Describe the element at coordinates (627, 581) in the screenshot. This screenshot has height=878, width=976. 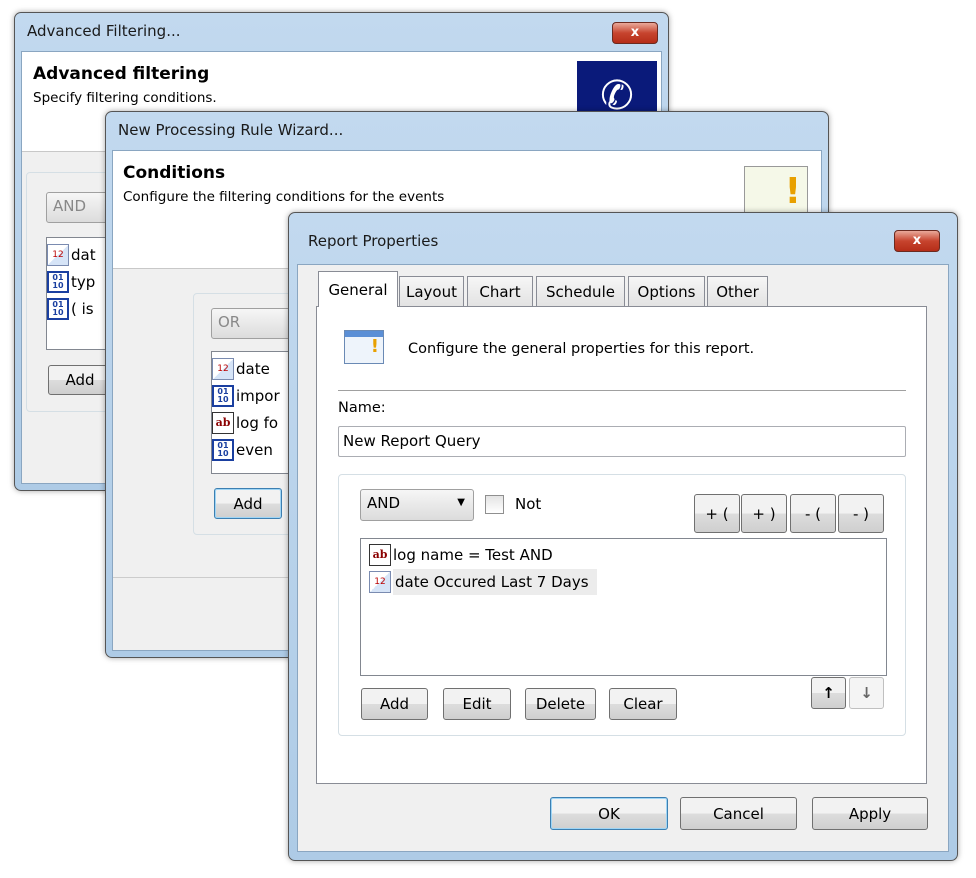
I see `list-item: 12 date Occured Last 7 Days` at that location.